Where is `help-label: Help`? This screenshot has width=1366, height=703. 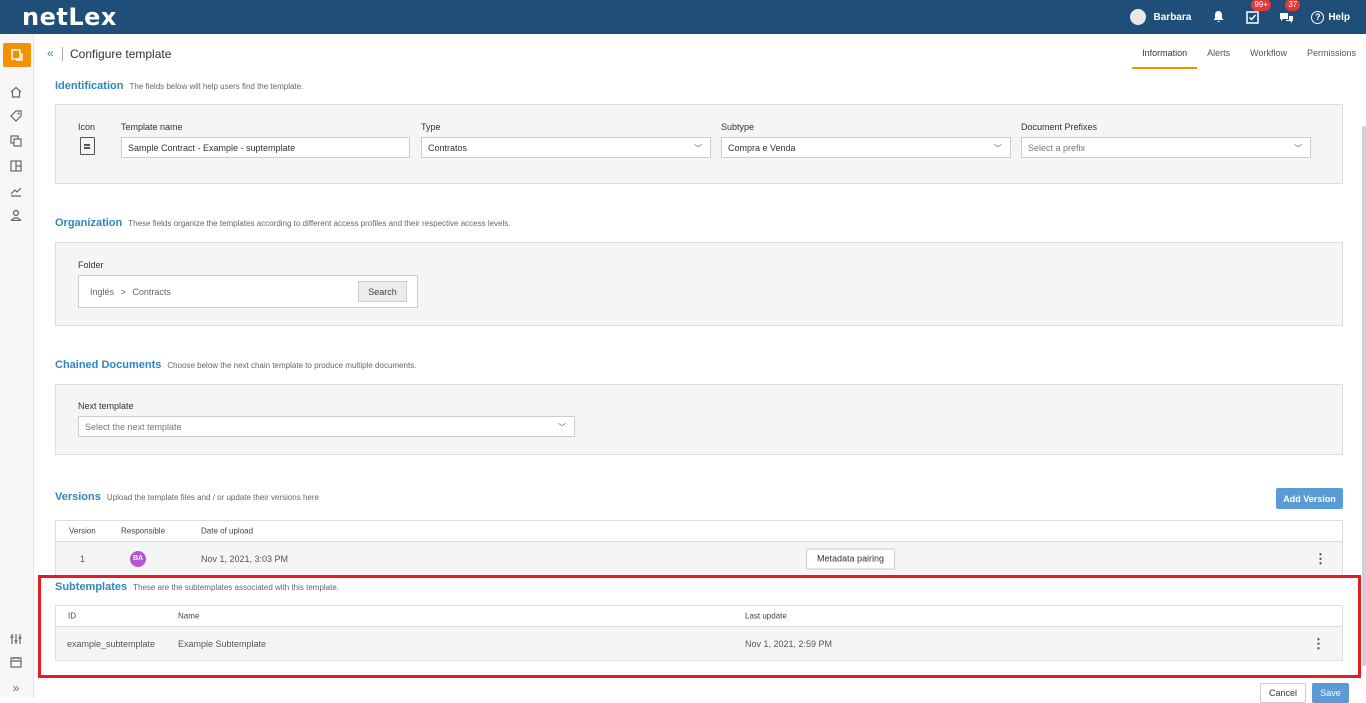
help-label: Help is located at coordinates (1339, 17).